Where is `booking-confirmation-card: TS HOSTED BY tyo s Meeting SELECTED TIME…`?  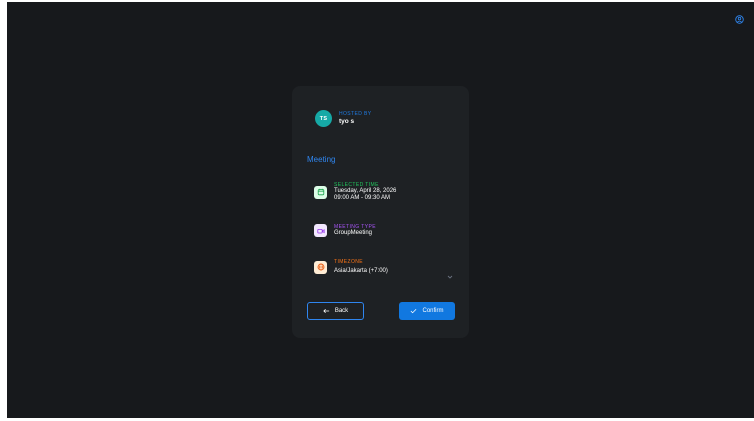 booking-confirmation-card: TS HOSTED BY tyo s Meeting SELECTED TIME… is located at coordinates (380, 212).